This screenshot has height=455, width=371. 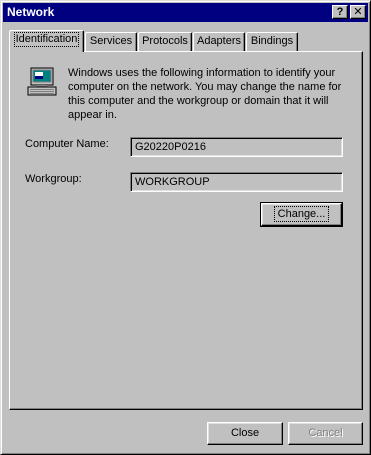 I want to click on close-button: Close, so click(x=245, y=433).